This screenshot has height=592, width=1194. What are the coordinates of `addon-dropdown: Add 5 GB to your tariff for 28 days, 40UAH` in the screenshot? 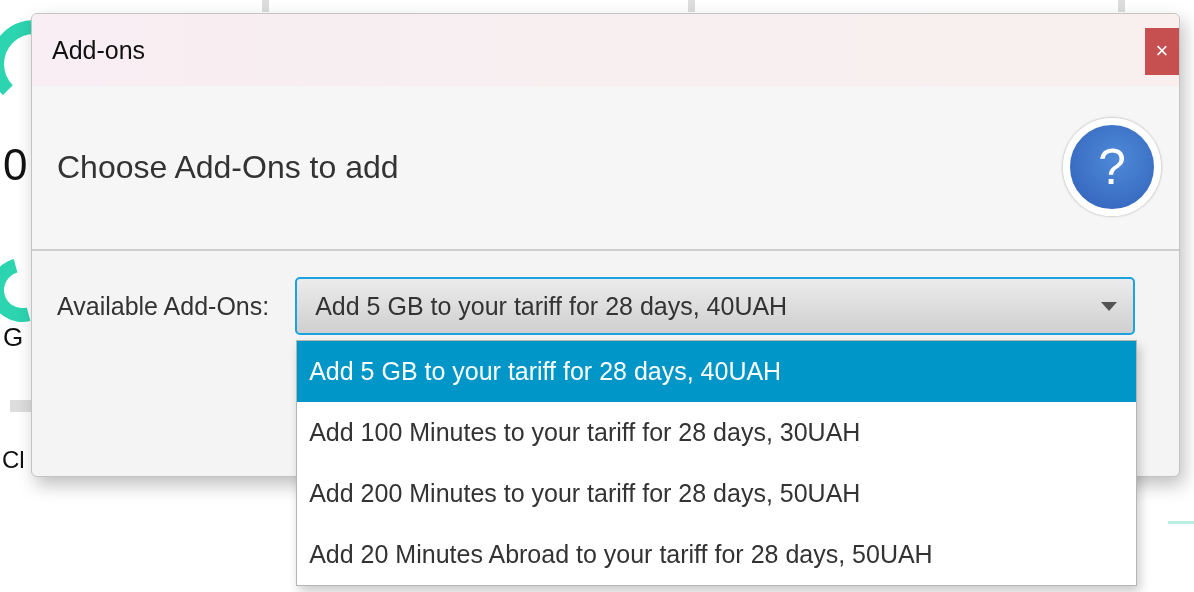 It's located at (715, 306).